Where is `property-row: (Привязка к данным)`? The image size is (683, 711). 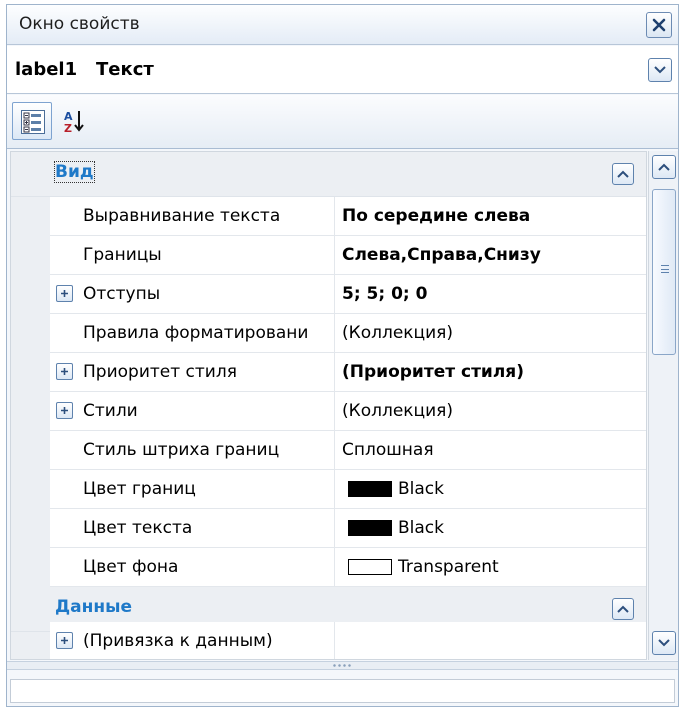
property-row: (Привязка к данным) is located at coordinates (348, 640).